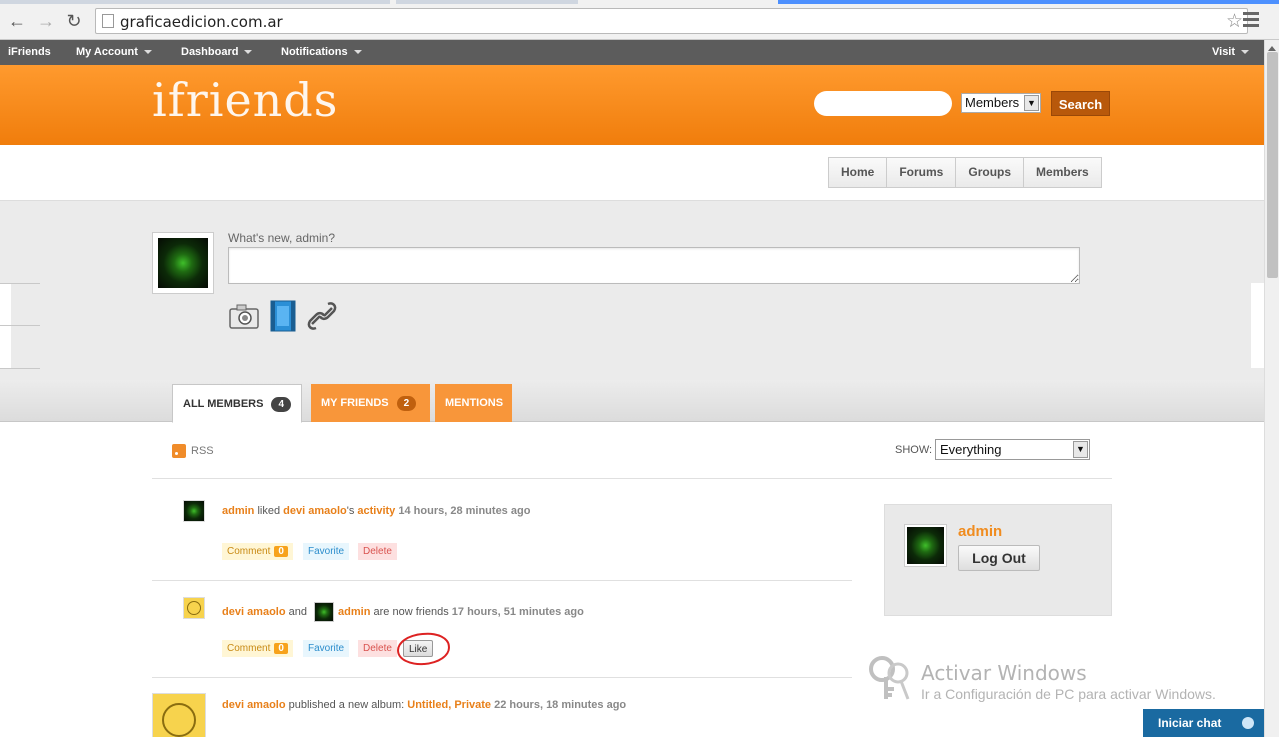  Describe the element at coordinates (671, 21) in the screenshot. I see `address-bar: graficaedicion.com.ar ☆` at that location.